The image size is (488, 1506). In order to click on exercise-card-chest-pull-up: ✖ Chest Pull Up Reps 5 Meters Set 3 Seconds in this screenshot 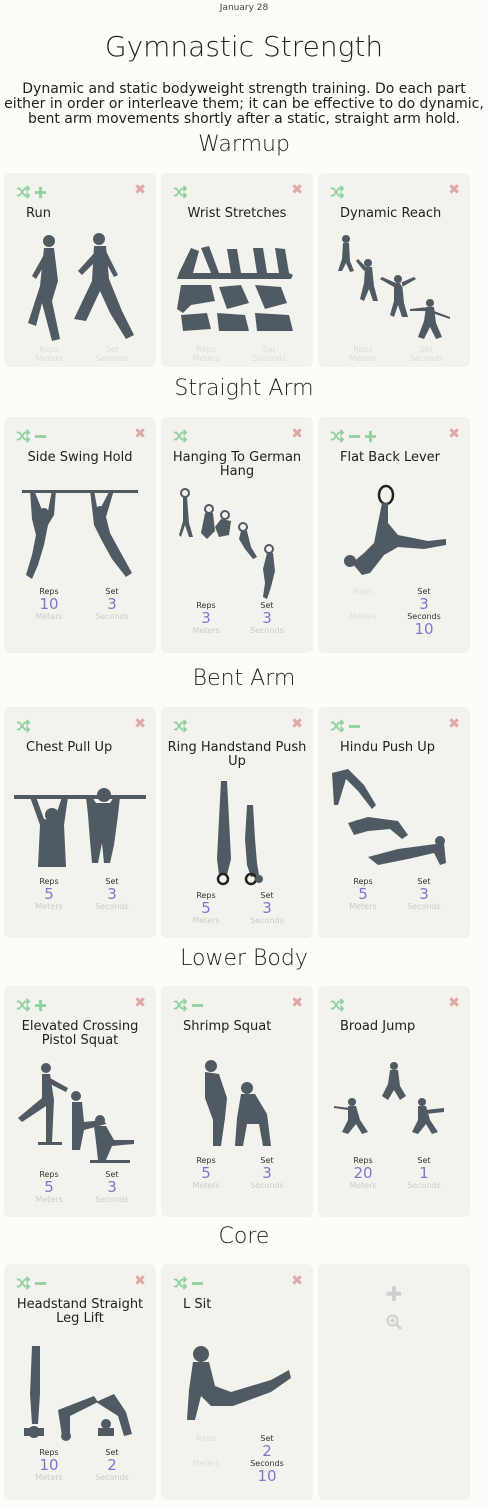, I will do `click(80, 822)`.